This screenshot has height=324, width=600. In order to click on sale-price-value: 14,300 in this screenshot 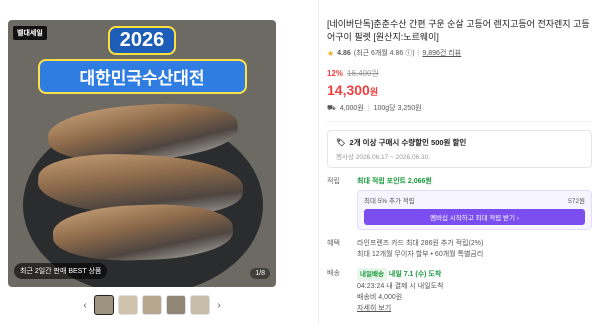, I will do `click(348, 90)`.